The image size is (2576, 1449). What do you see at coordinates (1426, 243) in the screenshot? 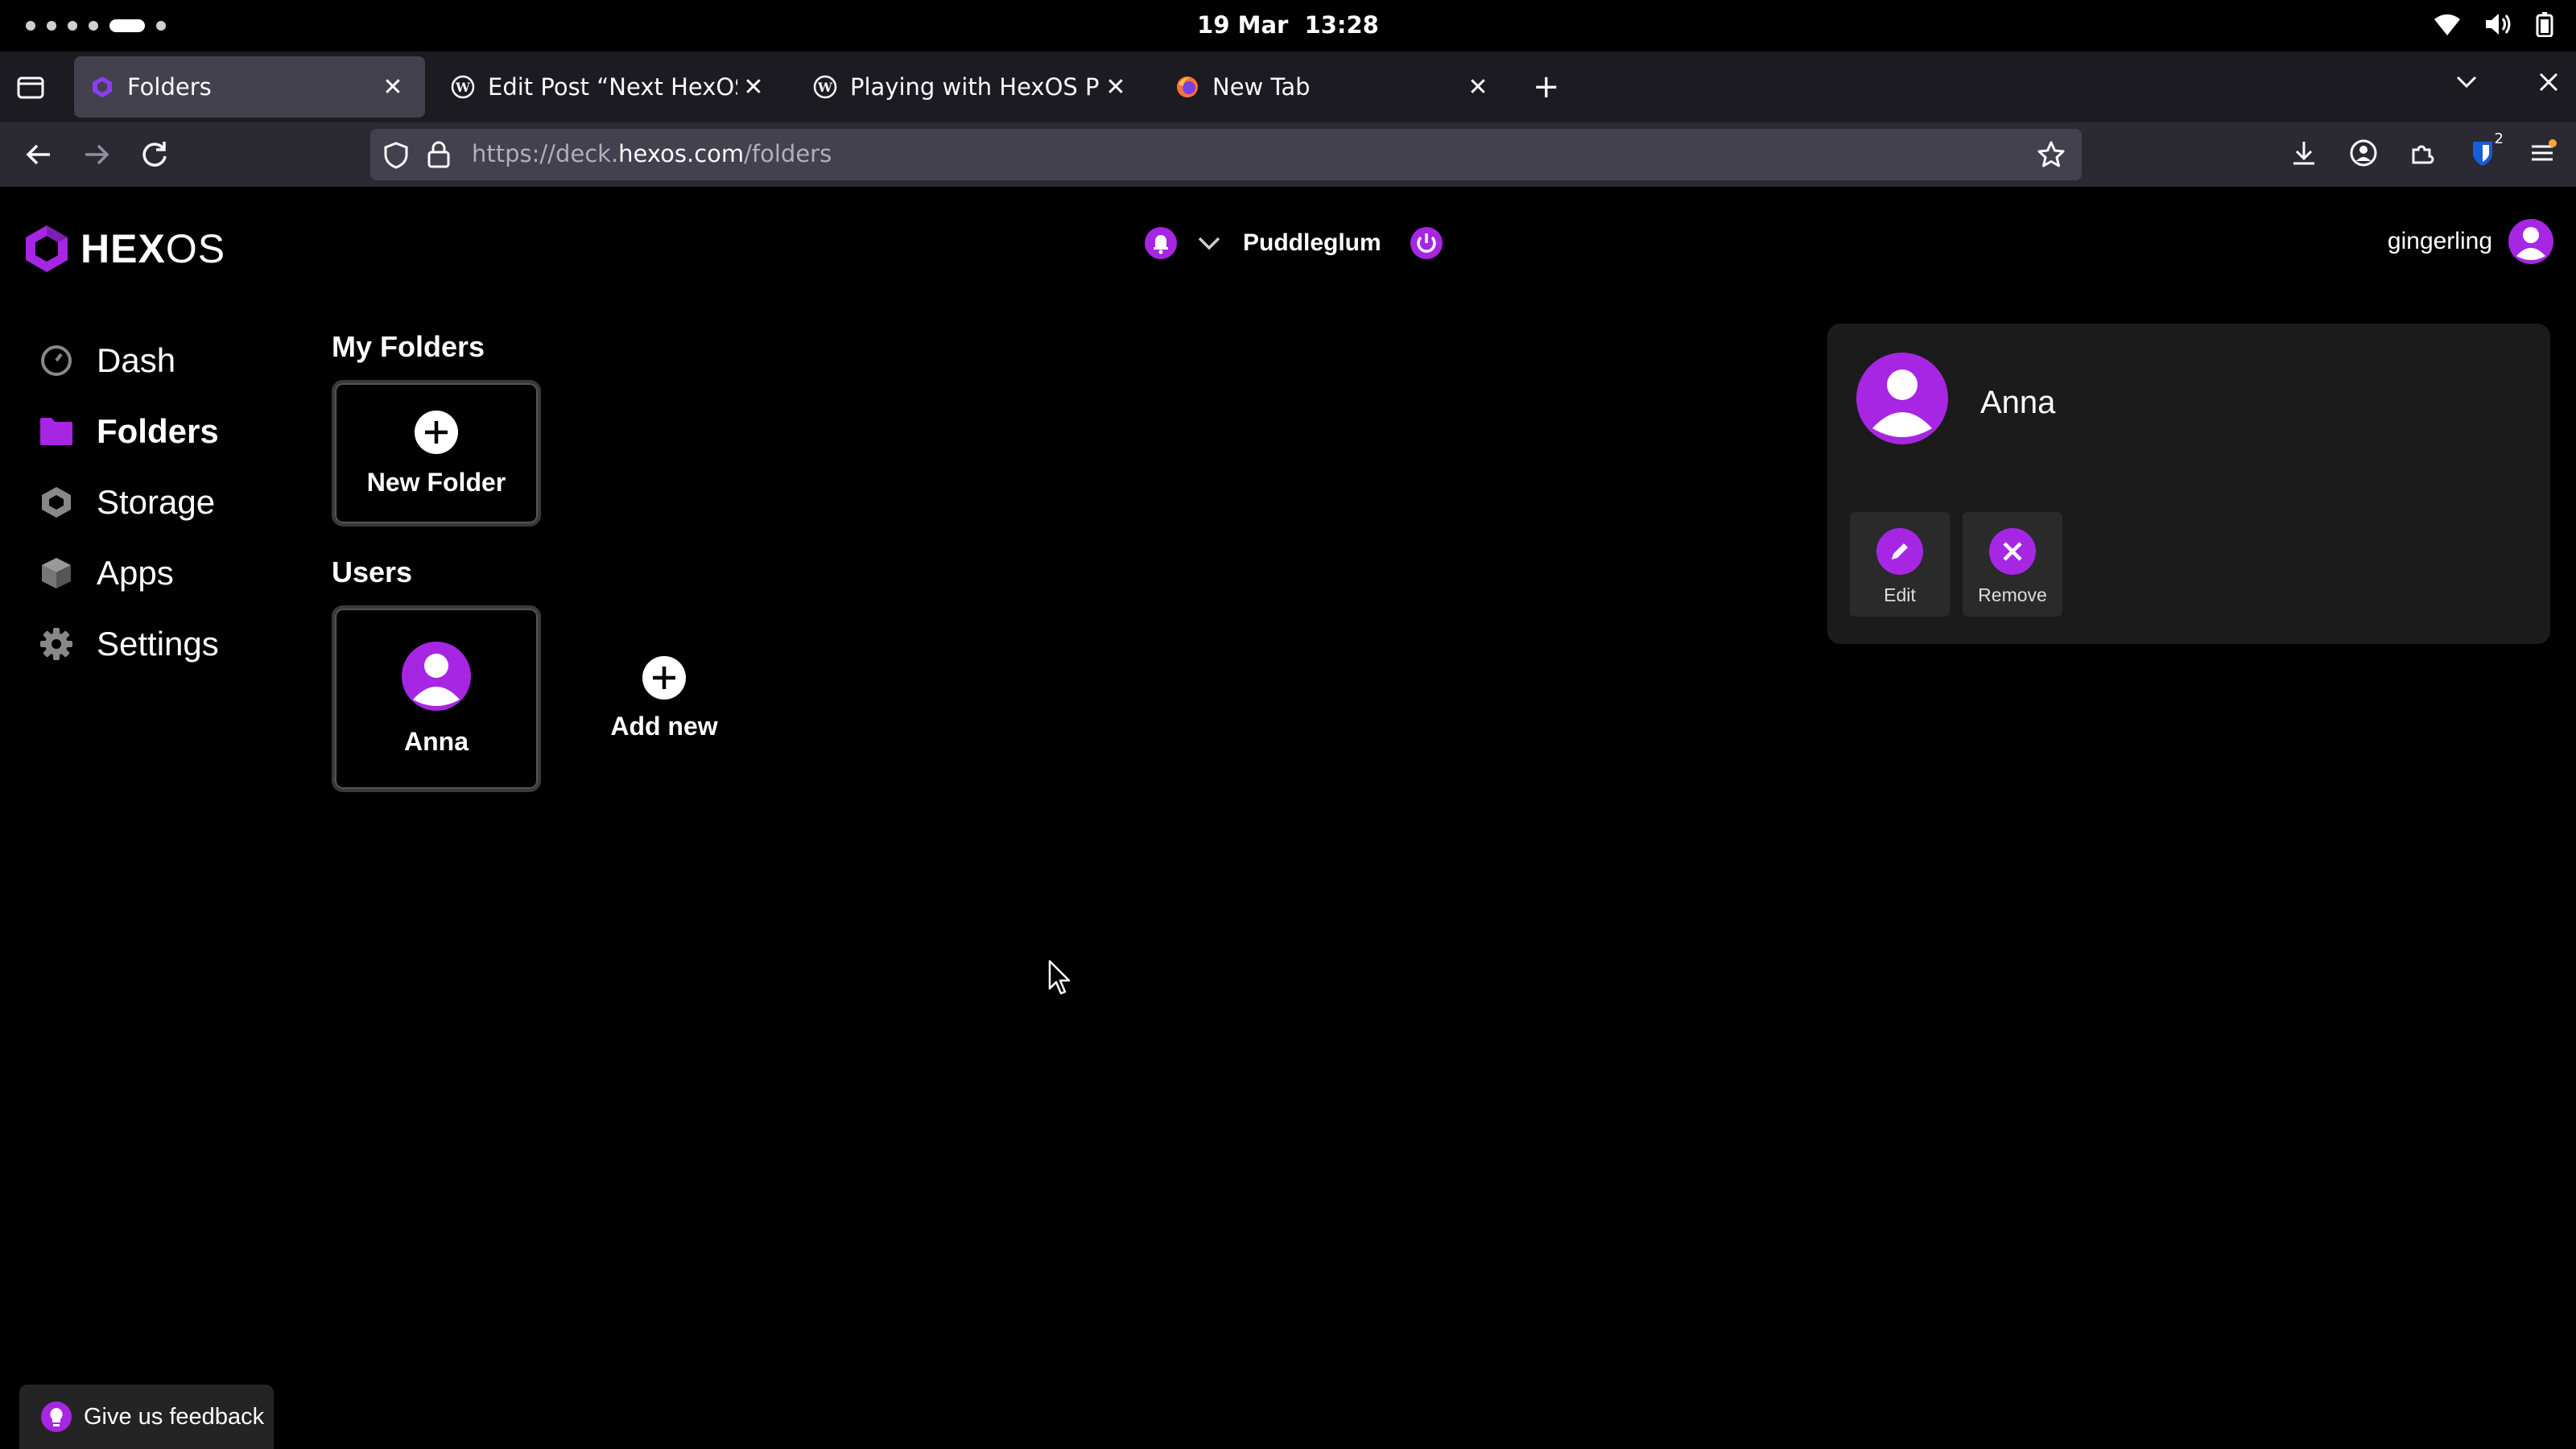
I see `power-icon` at bounding box center [1426, 243].